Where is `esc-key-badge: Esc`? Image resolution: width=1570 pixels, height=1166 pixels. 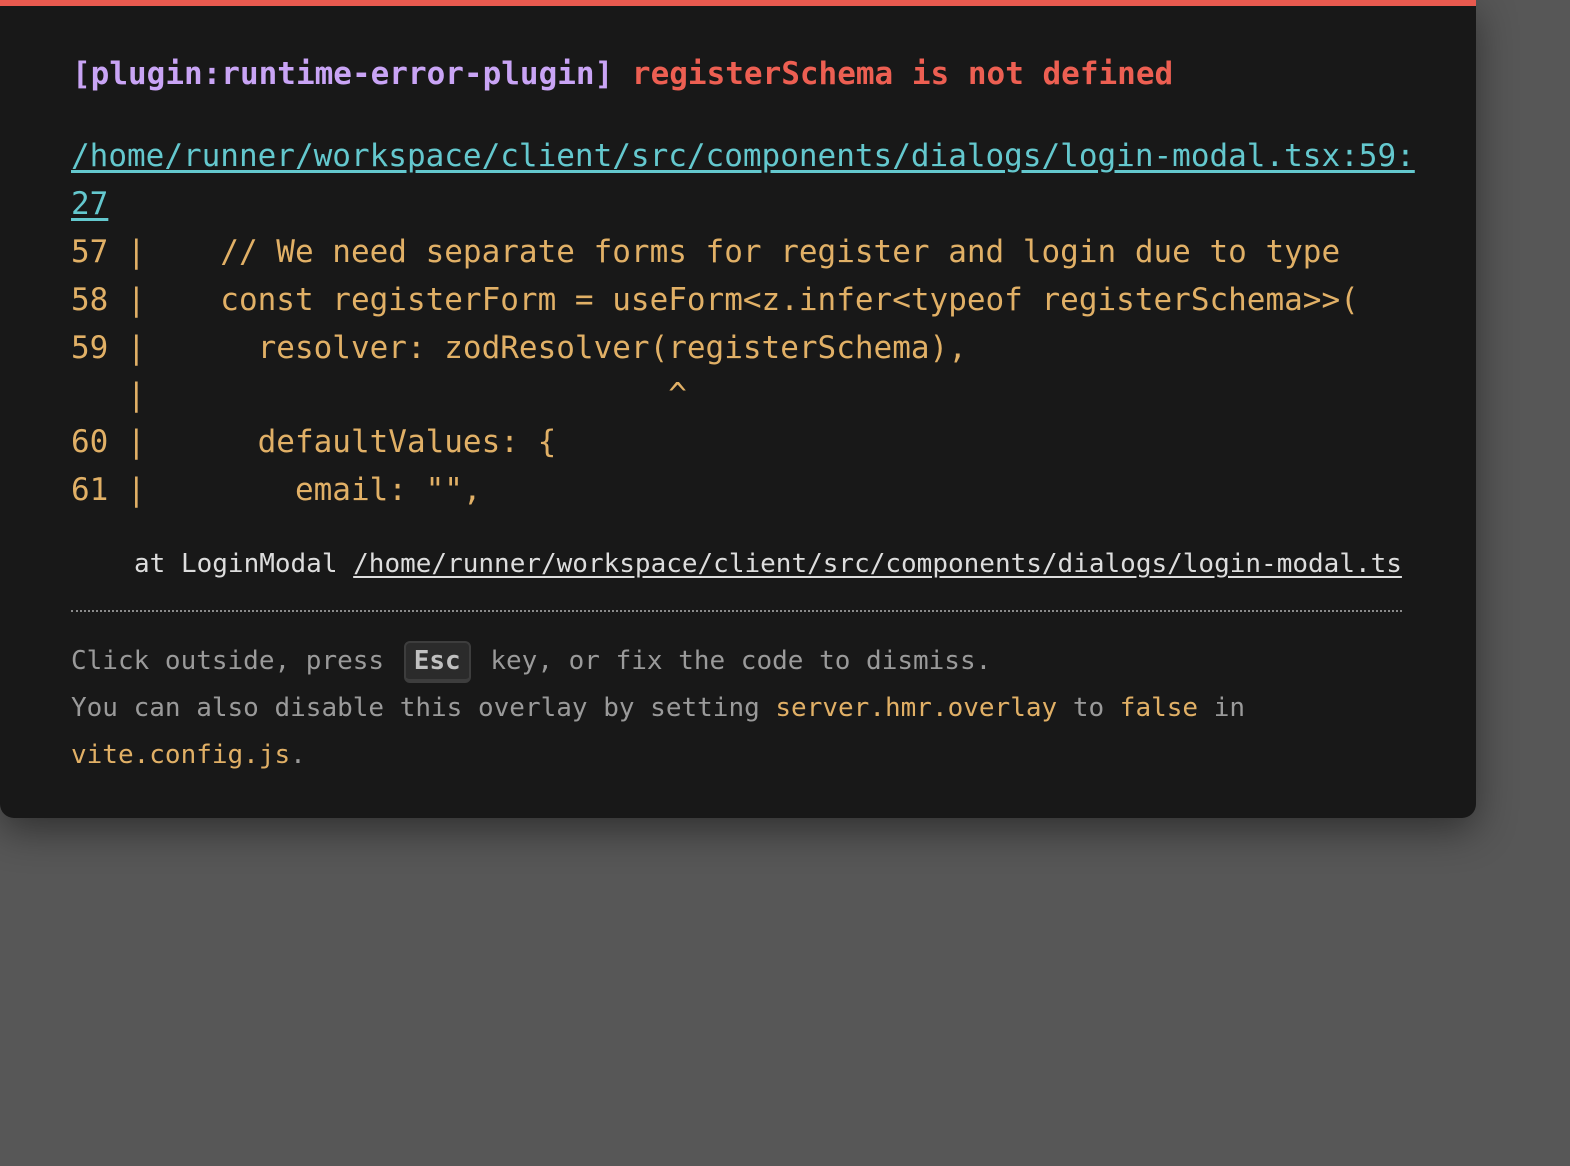
esc-key-badge: Esc is located at coordinates (437, 662).